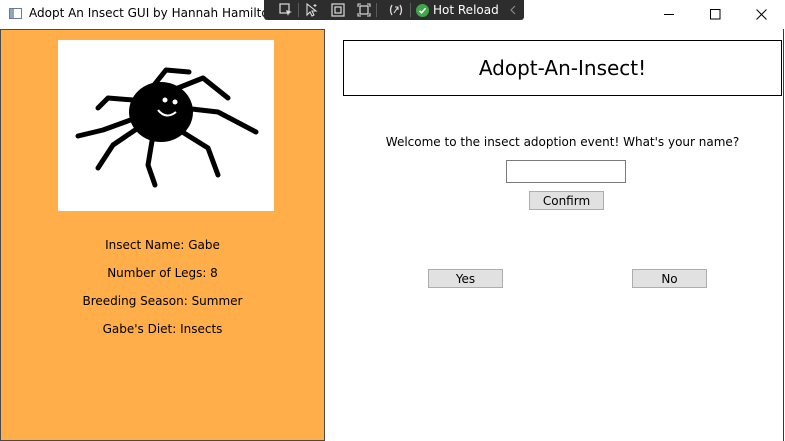  I want to click on window-right-border, so click(783, 235).